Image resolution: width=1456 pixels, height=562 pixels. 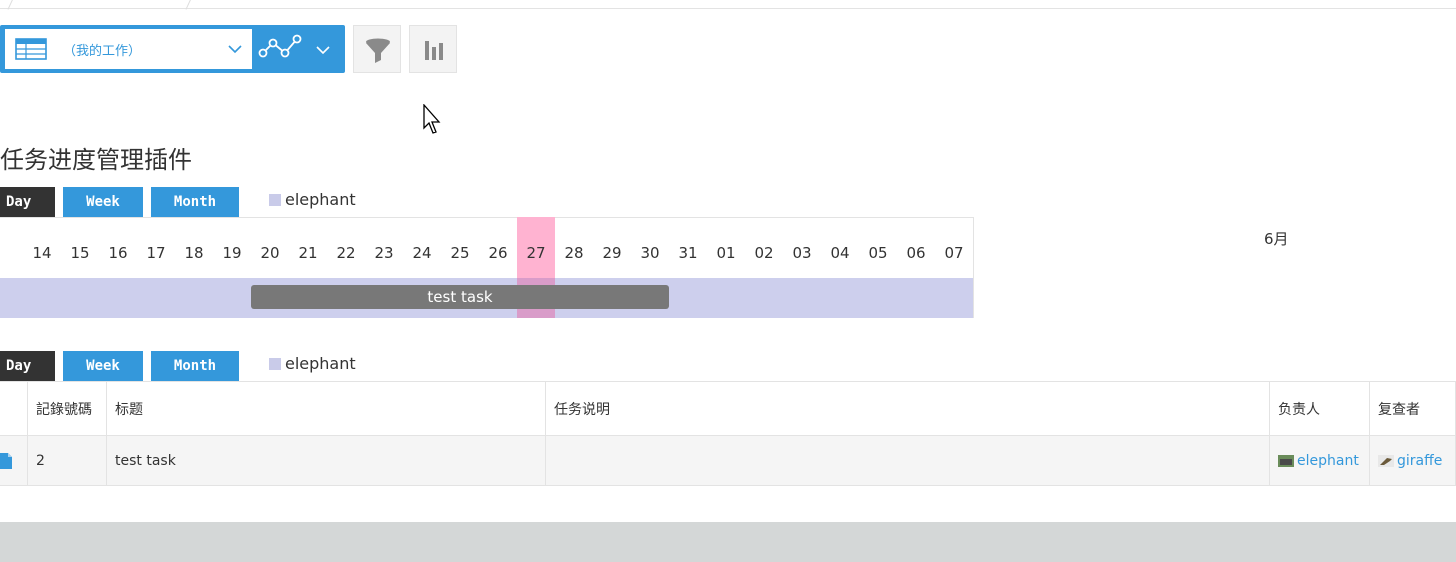 What do you see at coordinates (96, 160) in the screenshot?
I see `plugin-title: 任务进度管理插件` at bounding box center [96, 160].